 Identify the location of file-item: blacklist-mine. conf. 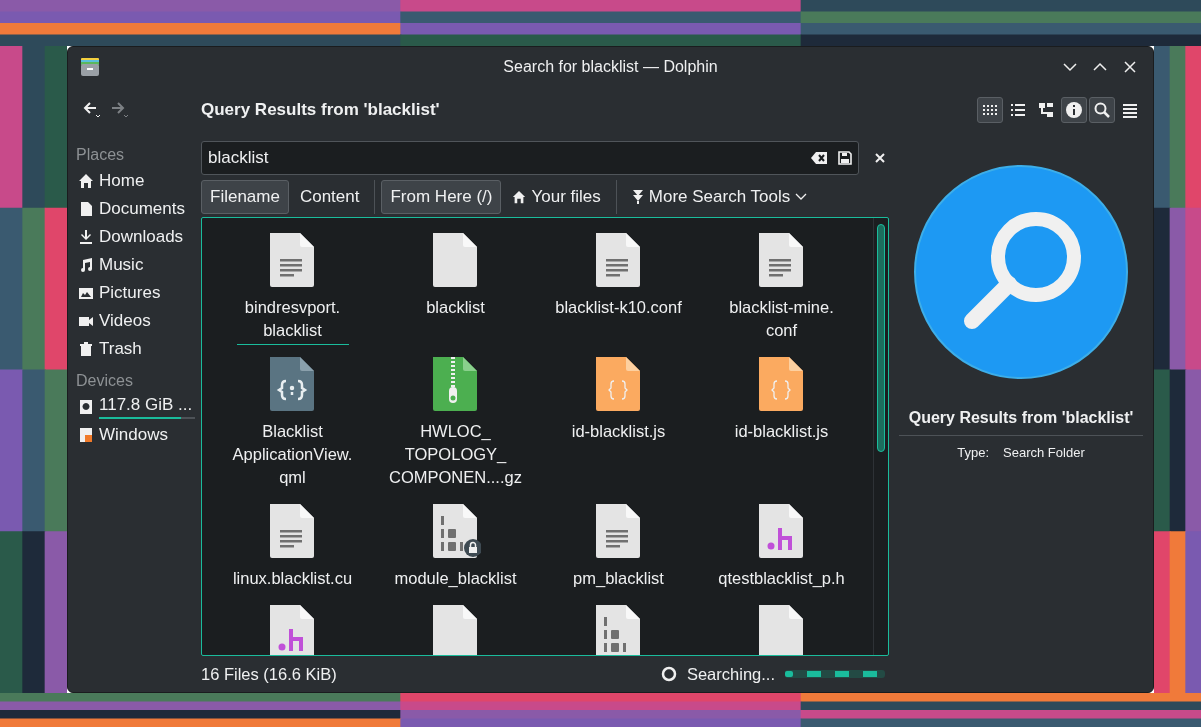
(781, 288).